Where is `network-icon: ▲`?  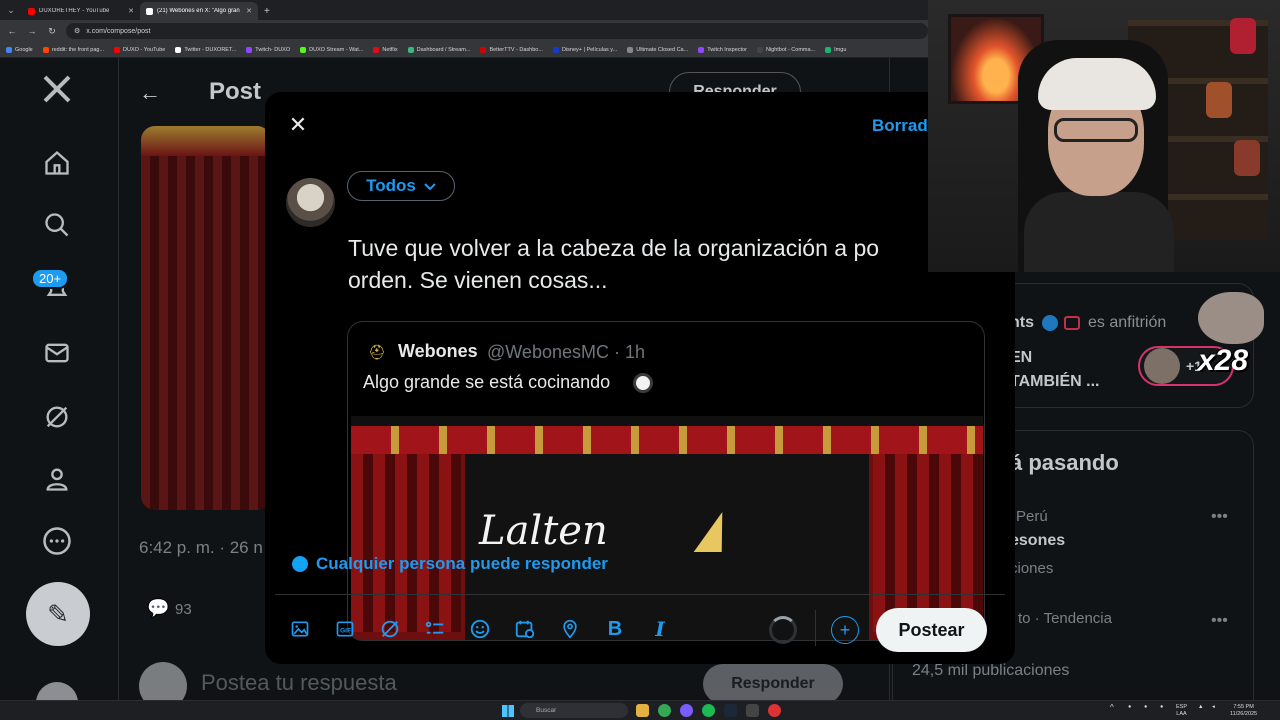
network-icon: ▲ is located at coordinates (1200, 707).